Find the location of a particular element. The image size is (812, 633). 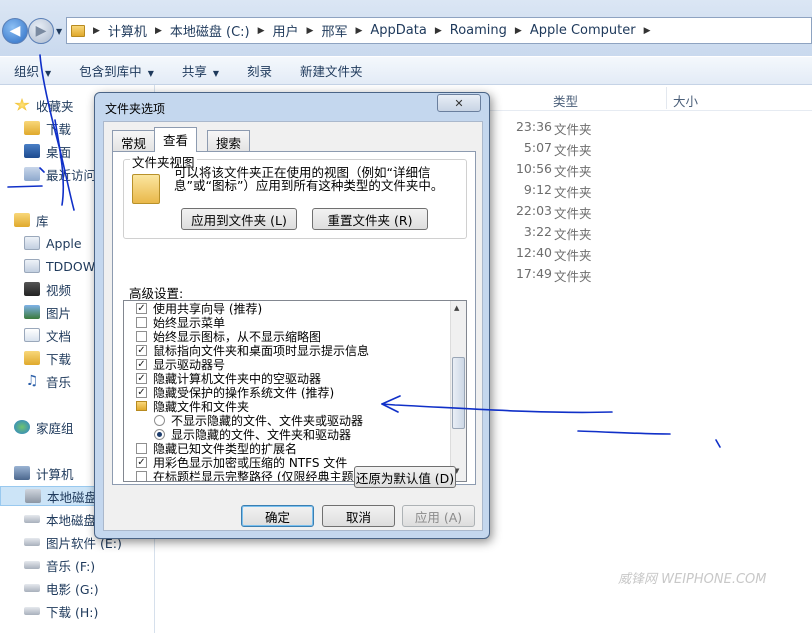

apply-to-folders-button: 应用到文件夹 (L) is located at coordinates (239, 219).